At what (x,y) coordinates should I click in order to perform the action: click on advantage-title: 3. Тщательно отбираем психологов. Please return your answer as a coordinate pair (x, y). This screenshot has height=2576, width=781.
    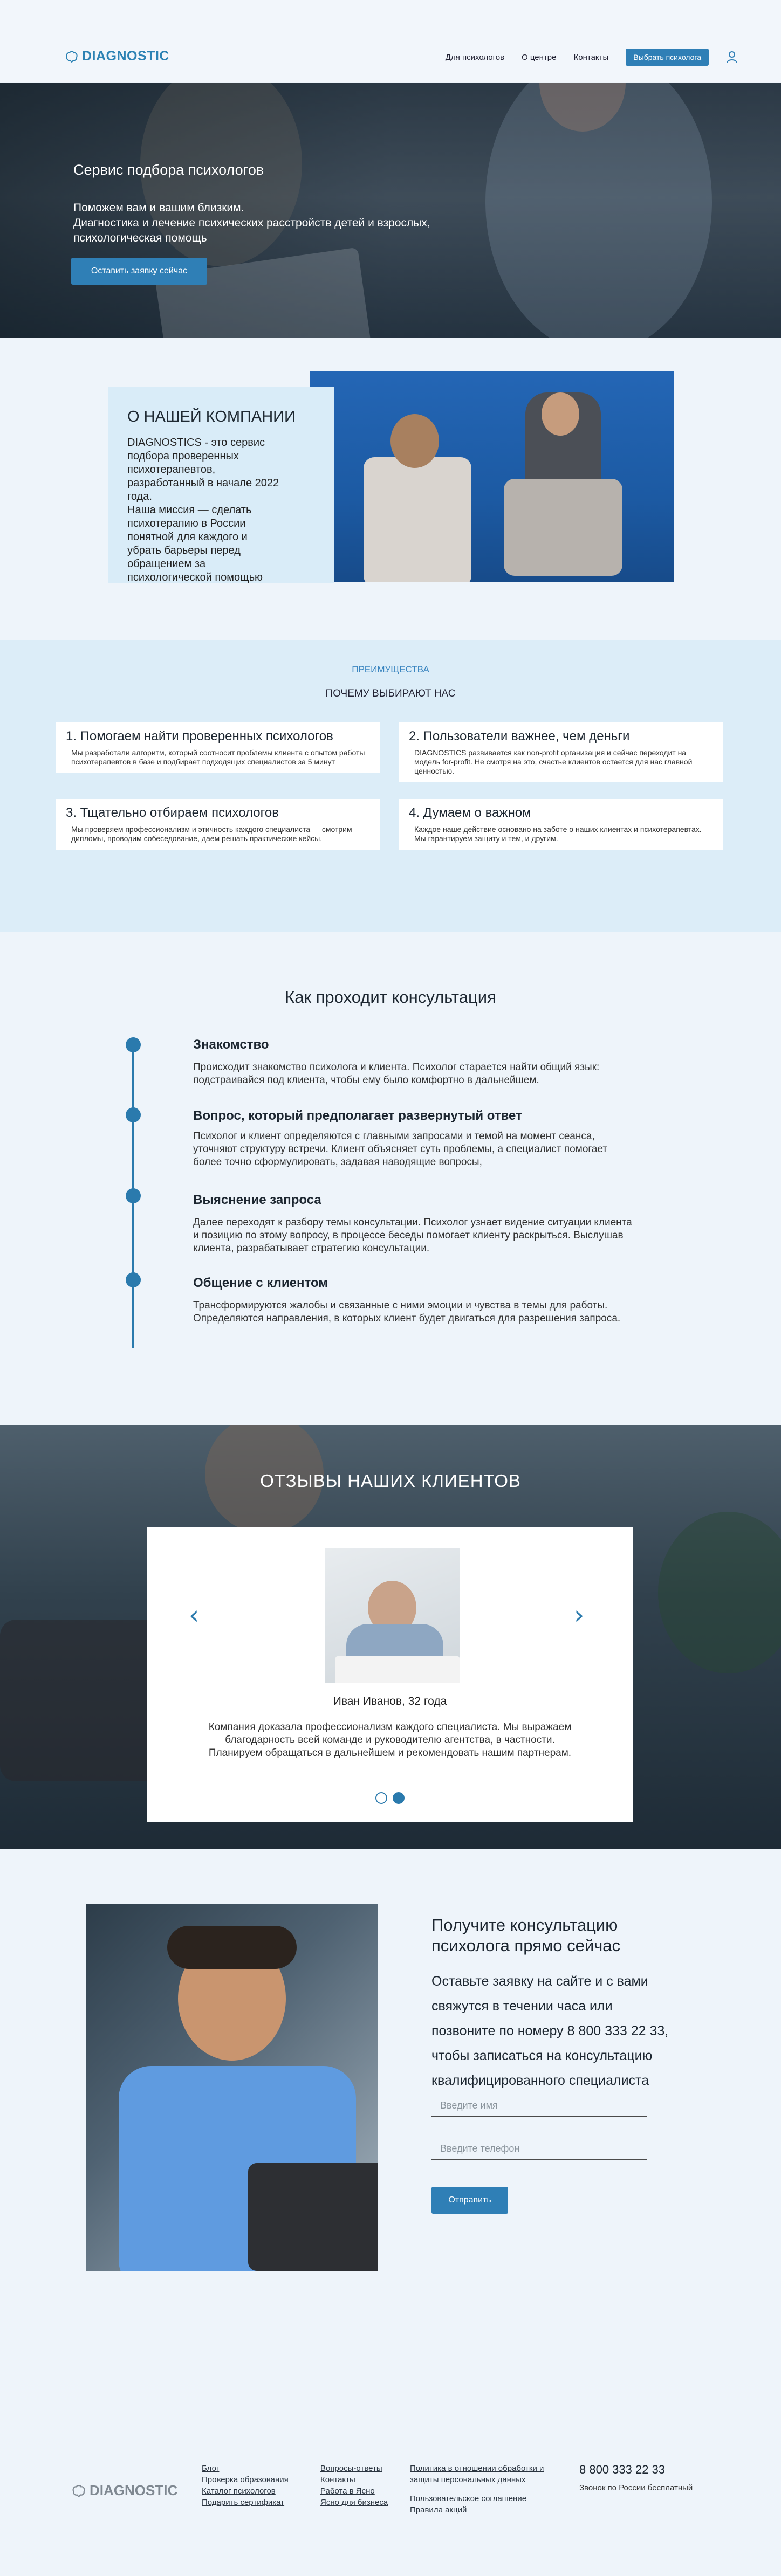
    Looking at the image, I should click on (173, 812).